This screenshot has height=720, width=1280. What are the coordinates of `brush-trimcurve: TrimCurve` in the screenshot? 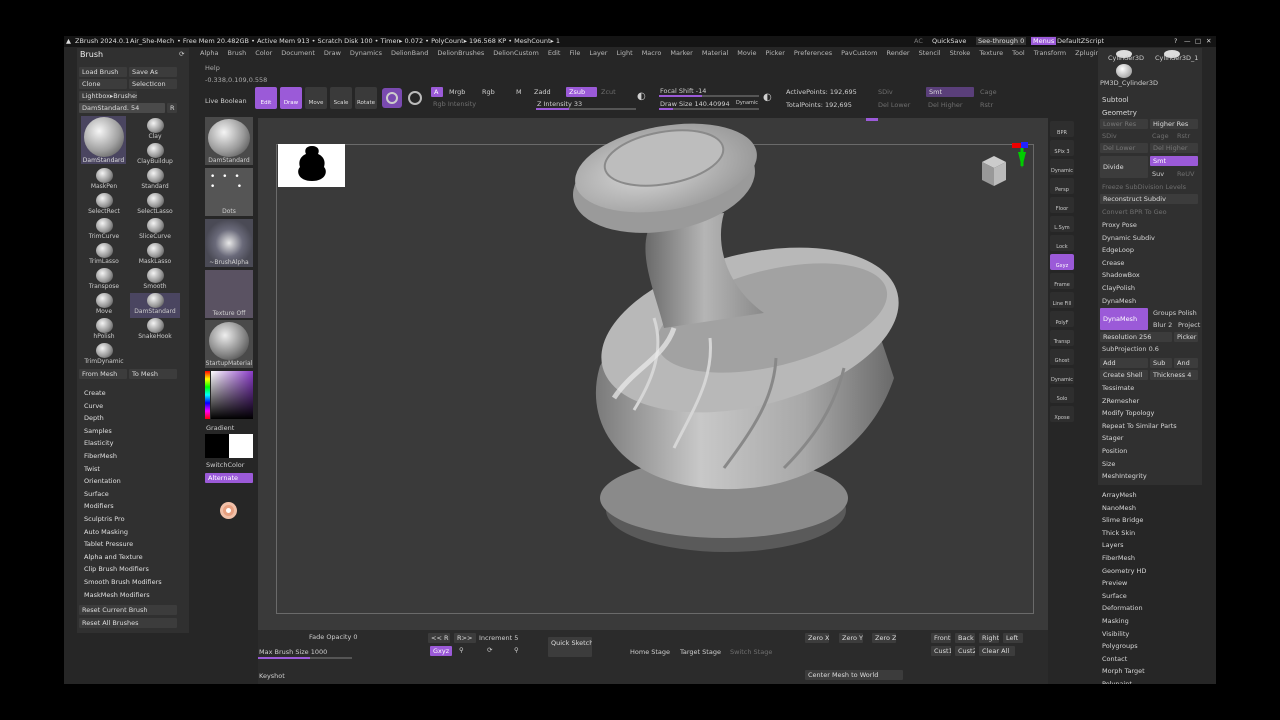 It's located at (104, 230).